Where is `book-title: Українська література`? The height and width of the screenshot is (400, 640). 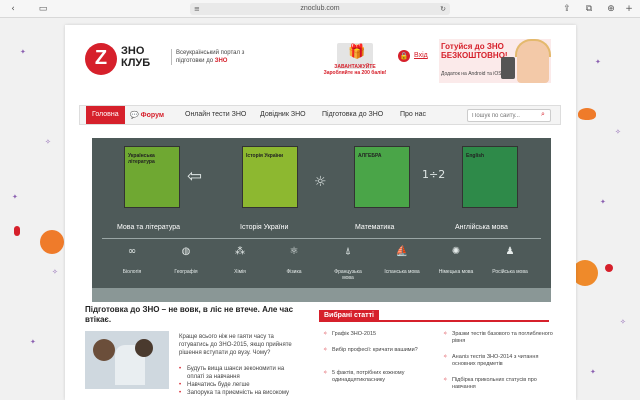 book-title: Українська література is located at coordinates (141, 159).